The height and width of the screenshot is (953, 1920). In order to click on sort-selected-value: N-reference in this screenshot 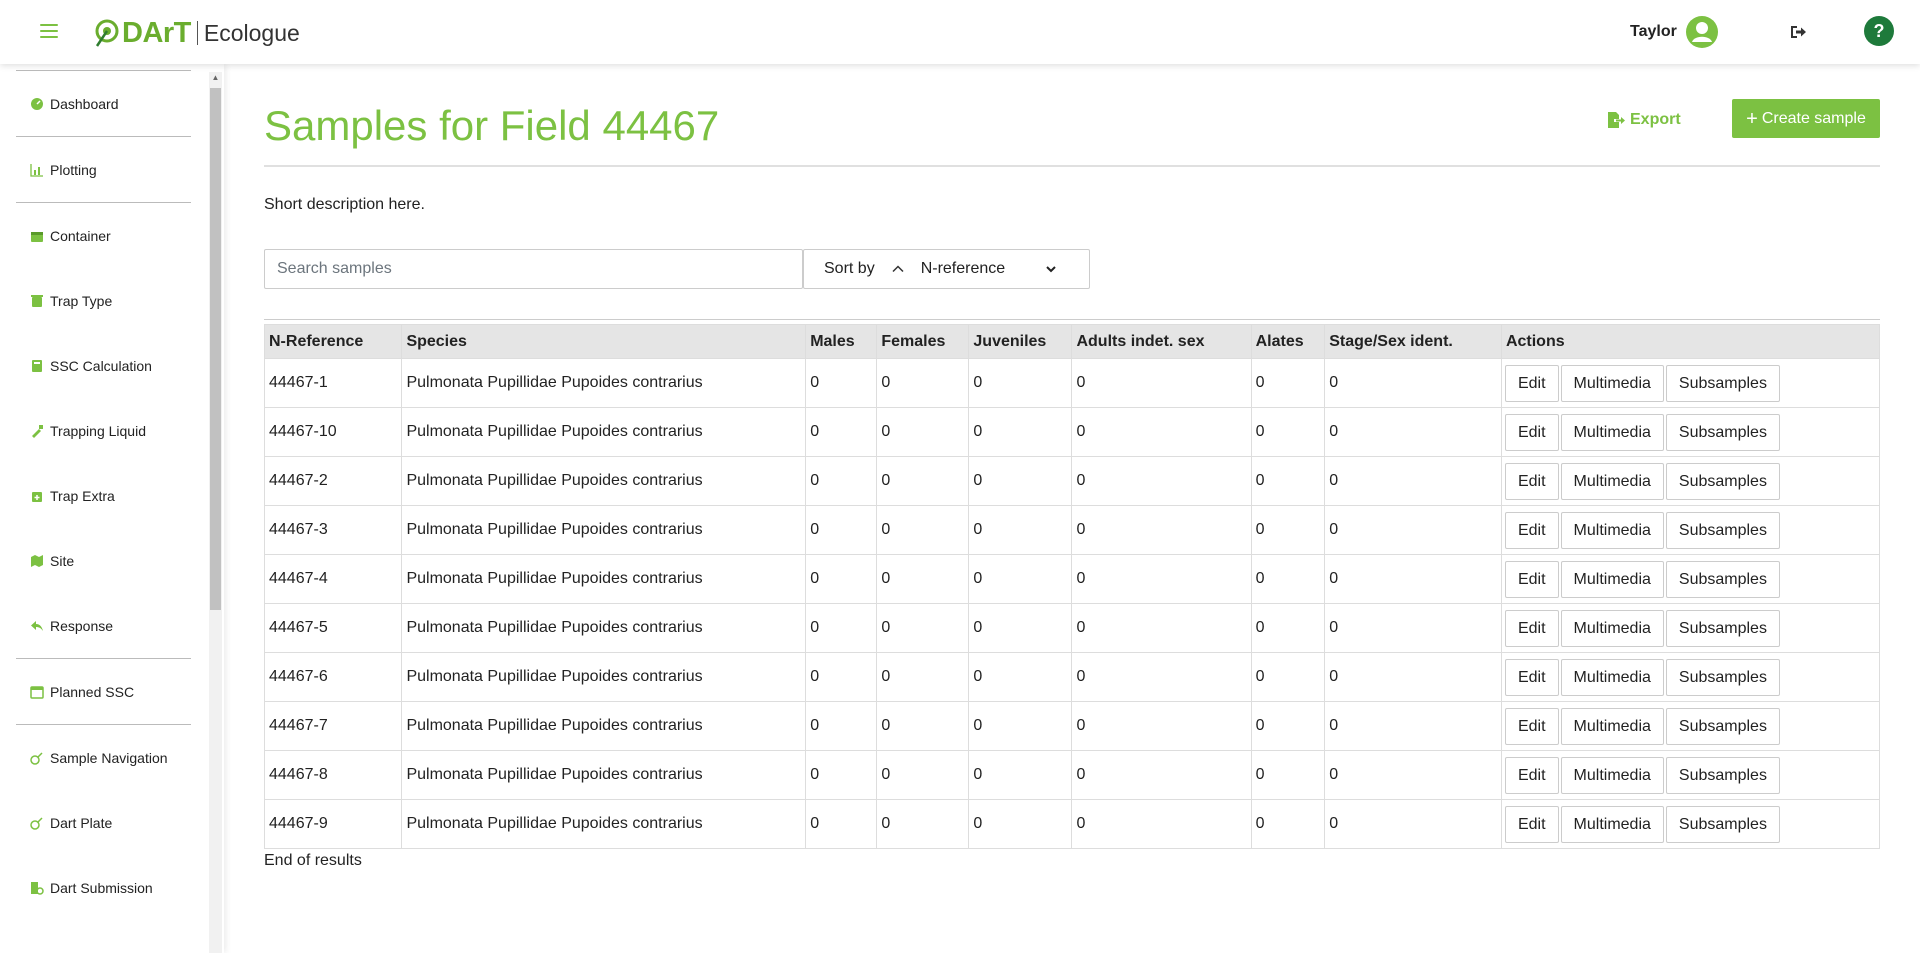, I will do `click(963, 268)`.